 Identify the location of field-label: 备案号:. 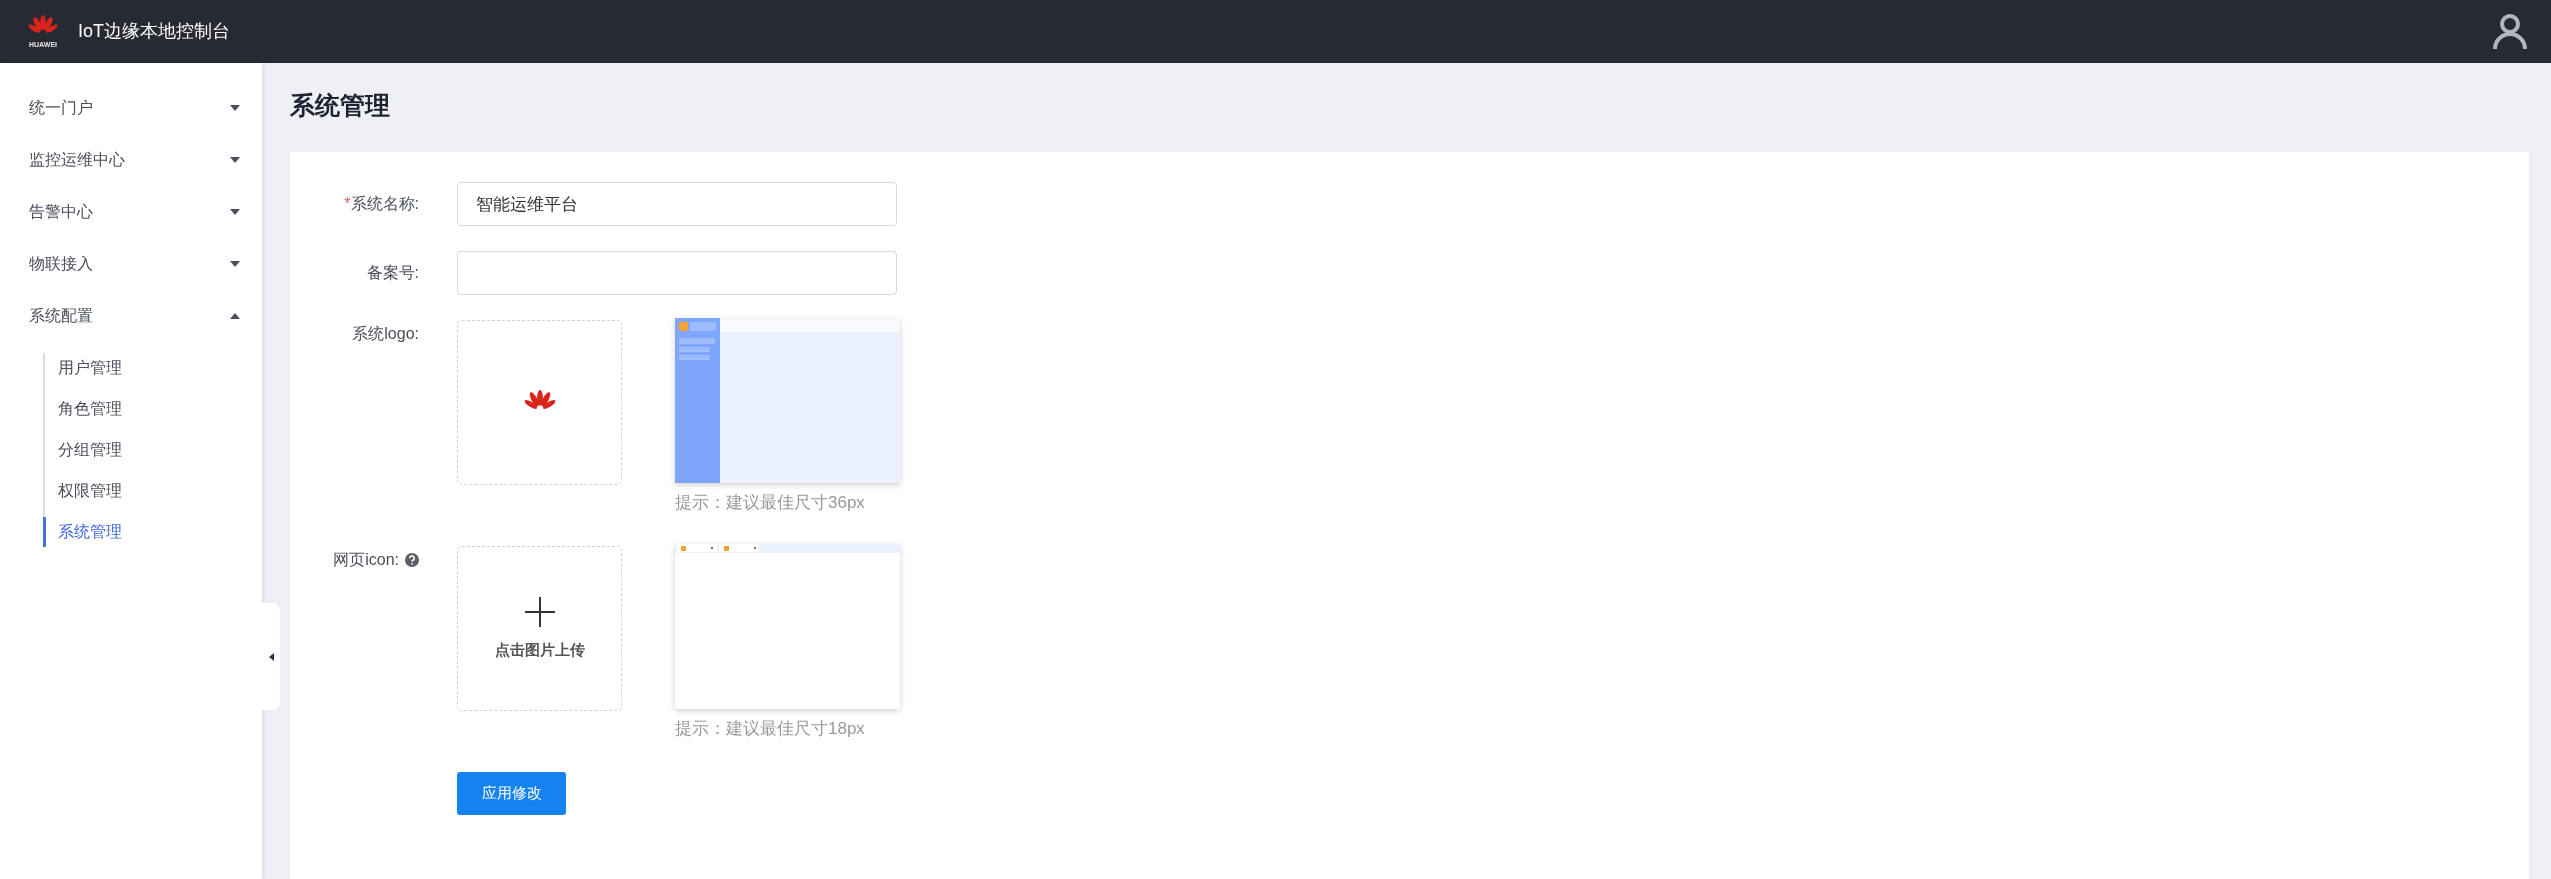
(392, 272).